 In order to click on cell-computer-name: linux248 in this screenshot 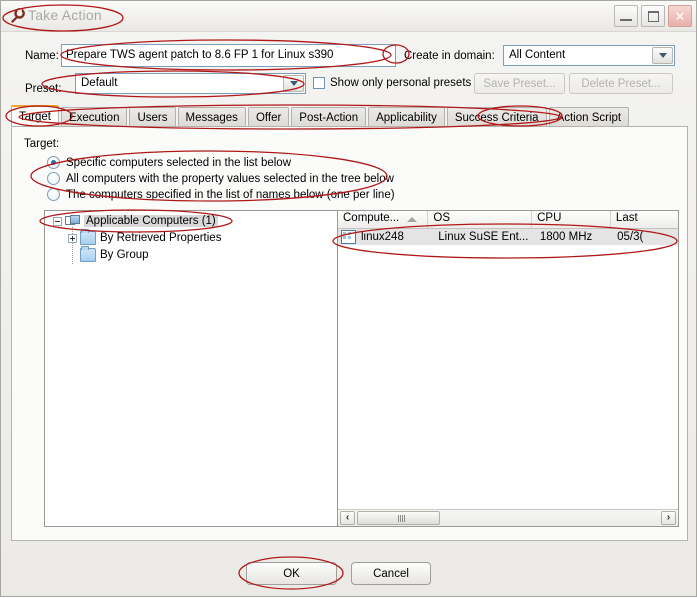, I will do `click(382, 237)`.